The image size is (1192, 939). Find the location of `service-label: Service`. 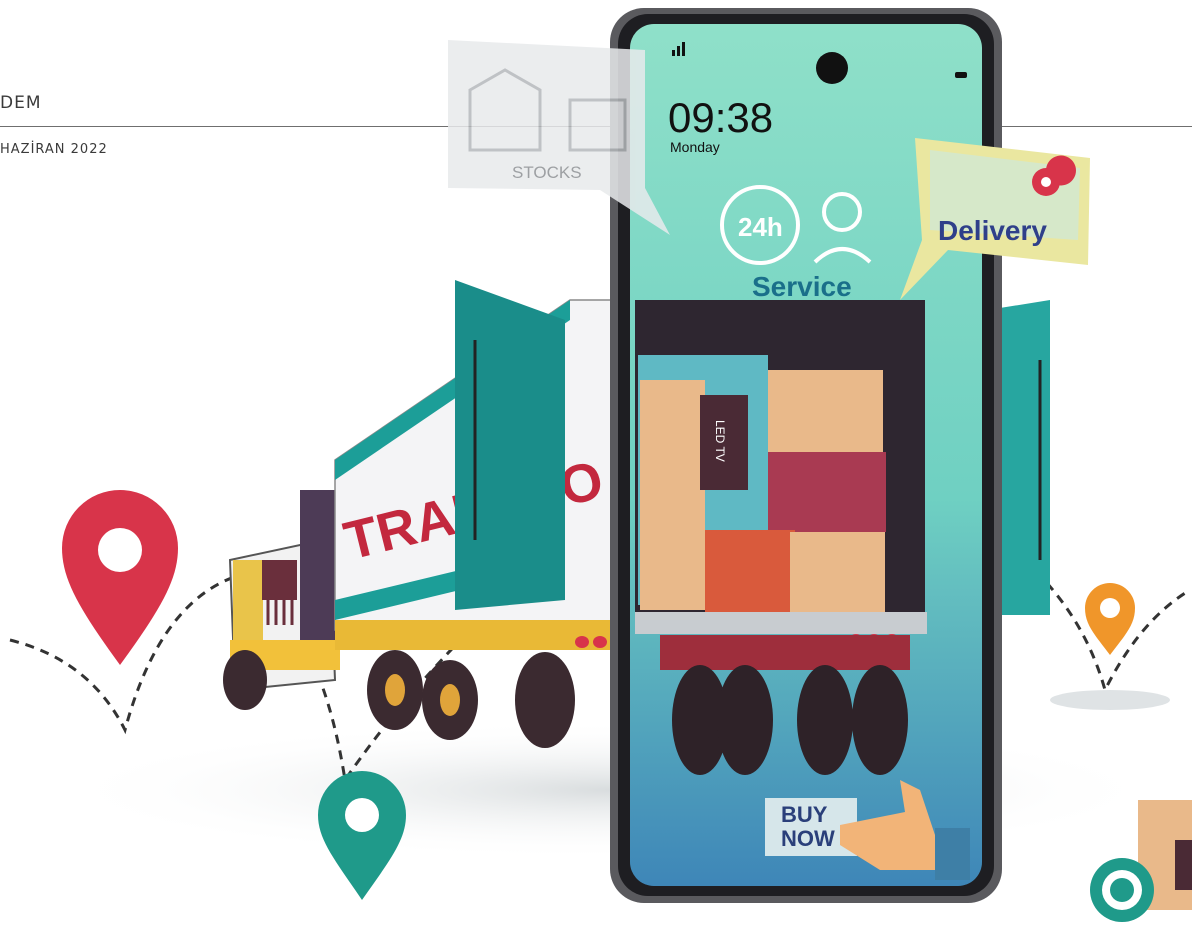

service-label: Service is located at coordinates (802, 286).